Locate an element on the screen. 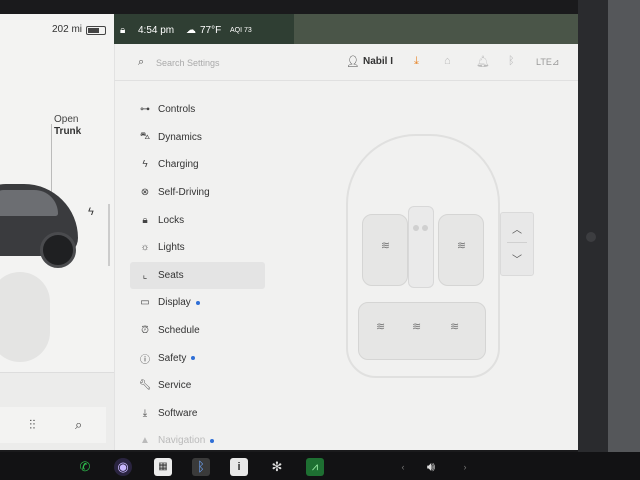 This screenshot has width=640, height=480. menu-label: Seats is located at coordinates (171, 275).